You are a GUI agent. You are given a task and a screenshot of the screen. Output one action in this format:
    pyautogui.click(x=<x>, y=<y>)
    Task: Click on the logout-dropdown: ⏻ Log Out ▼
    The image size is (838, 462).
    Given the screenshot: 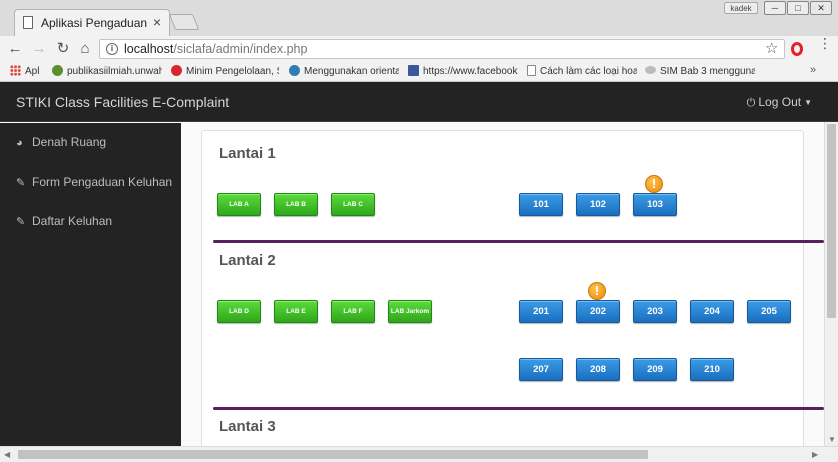 What is the action you would take?
    pyautogui.click(x=779, y=102)
    